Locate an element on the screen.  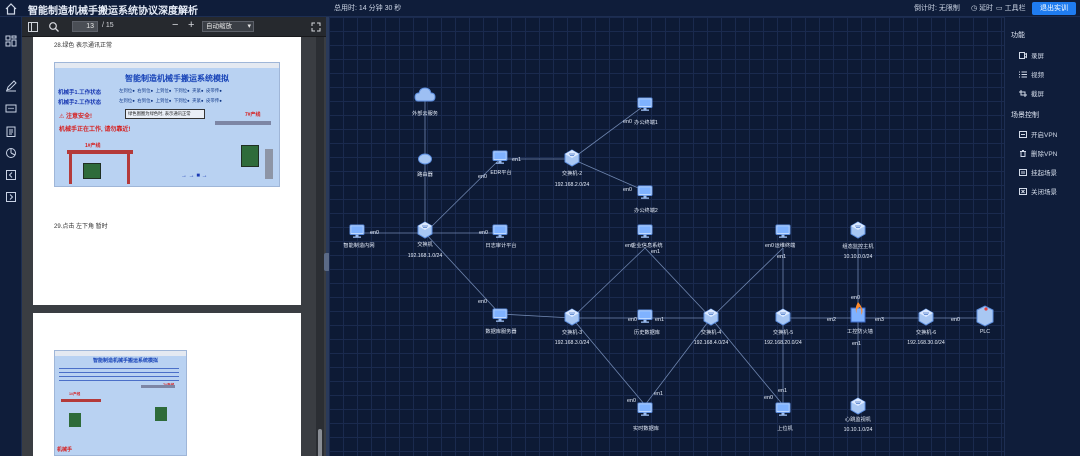
robot1-status: 机械手1.工作状态 is located at coordinates (80, 93).